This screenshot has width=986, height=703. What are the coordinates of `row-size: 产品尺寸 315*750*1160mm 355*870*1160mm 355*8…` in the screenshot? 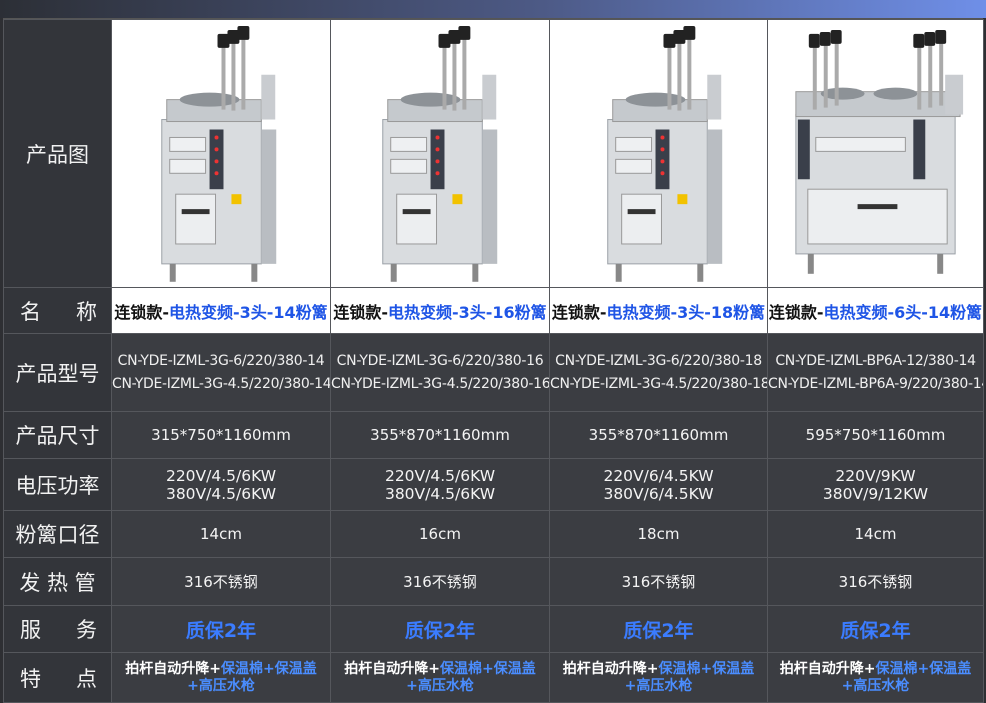 It's located at (493, 435).